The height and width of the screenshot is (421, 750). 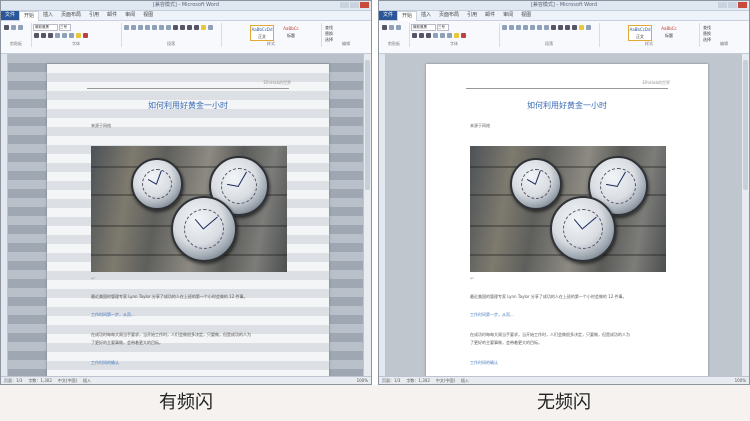 I want to click on edit-group: 查找 替换 选择 编辑, so click(x=724, y=35).